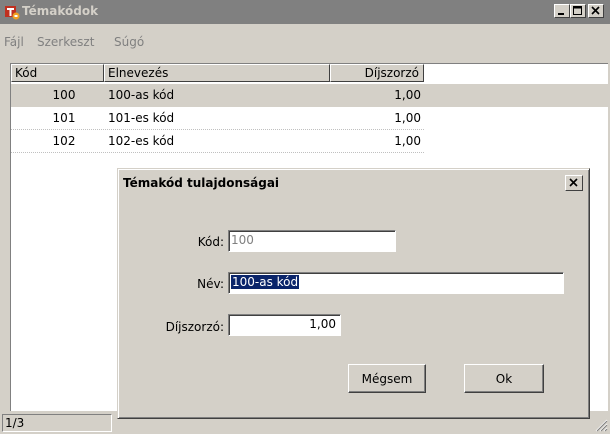  What do you see at coordinates (310, 118) in the screenshot?
I see `list-row: 101 101-es kód 1,00` at bounding box center [310, 118].